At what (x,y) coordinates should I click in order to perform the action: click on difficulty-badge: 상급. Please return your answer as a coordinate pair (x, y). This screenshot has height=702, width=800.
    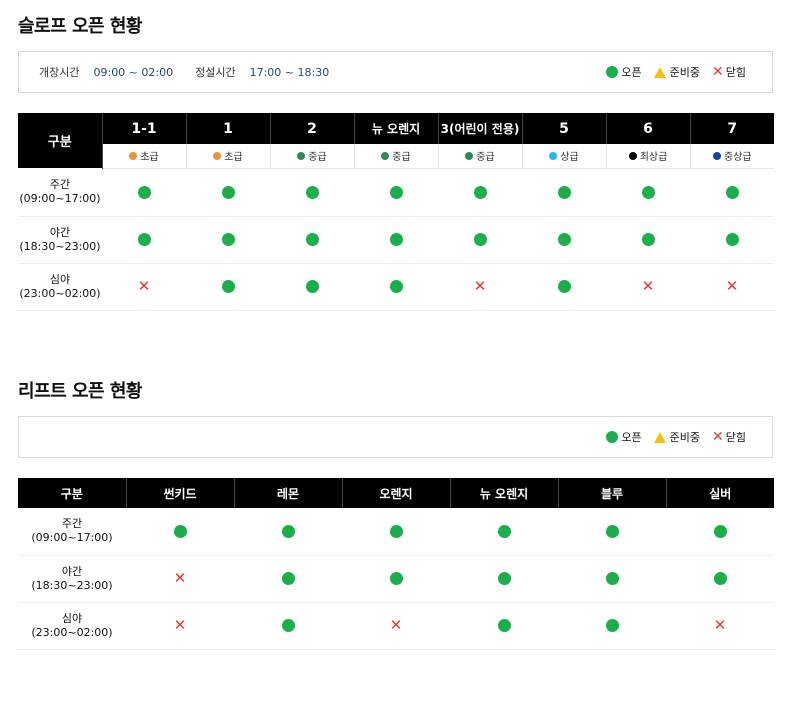
    Looking at the image, I should click on (564, 155).